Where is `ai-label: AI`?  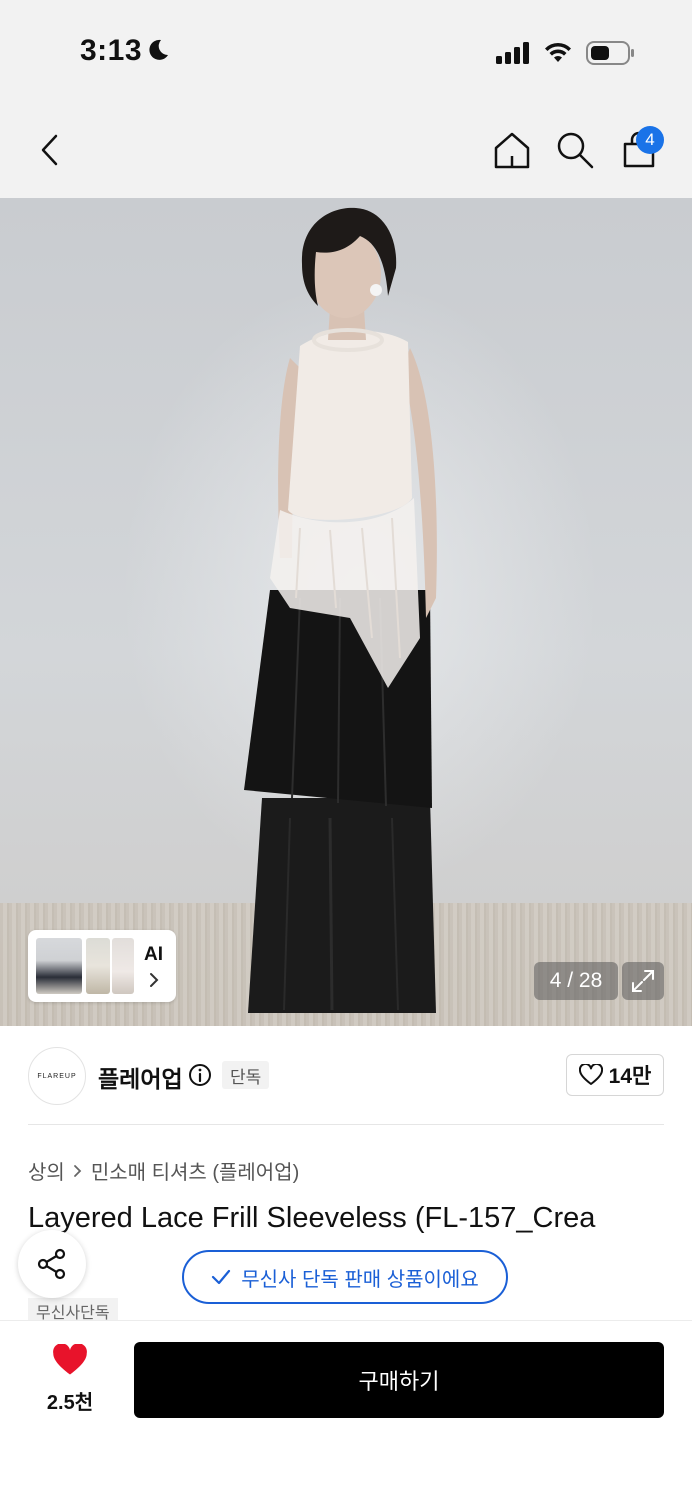 ai-label: AI is located at coordinates (153, 954).